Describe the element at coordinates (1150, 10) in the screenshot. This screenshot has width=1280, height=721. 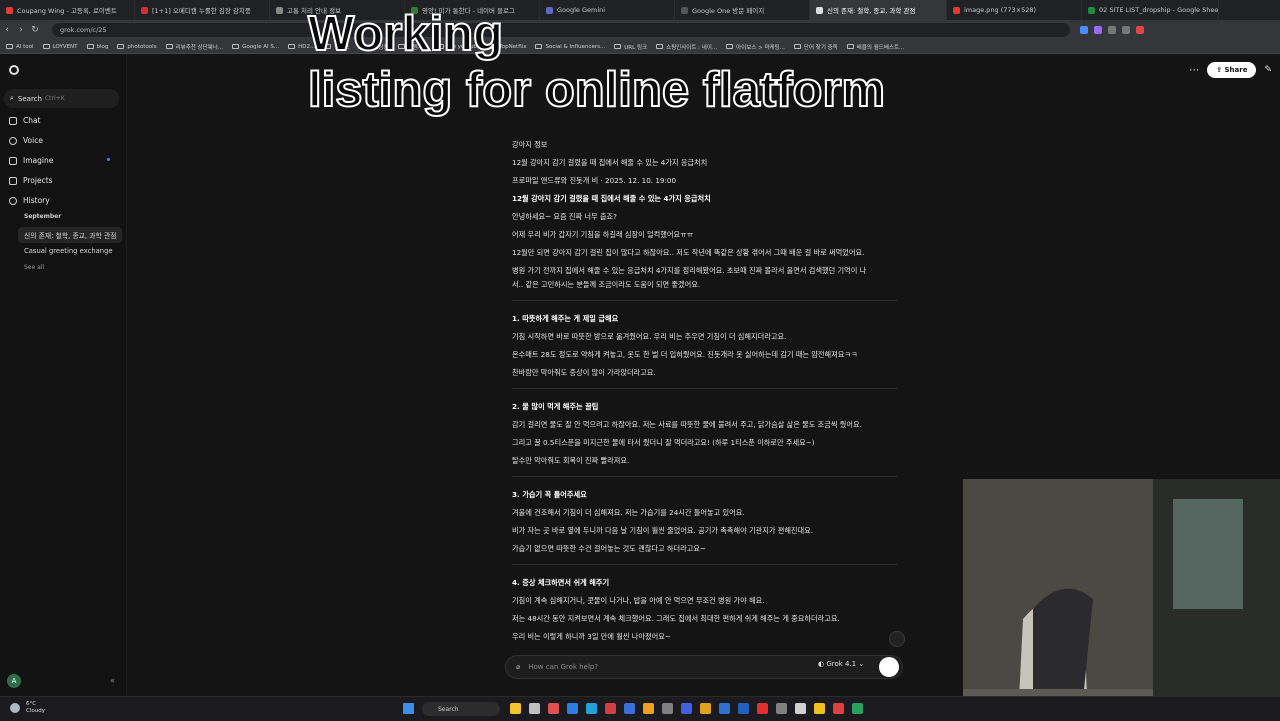
I see `browser-tab: 02 SITE LIST_dropship - Google Sheets` at that location.